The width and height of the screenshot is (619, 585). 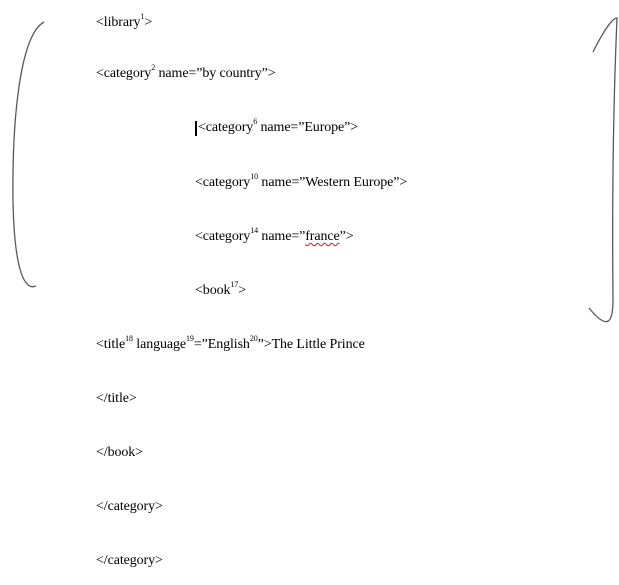 I want to click on xml-line-category-close-1: </category>, so click(x=129, y=507).